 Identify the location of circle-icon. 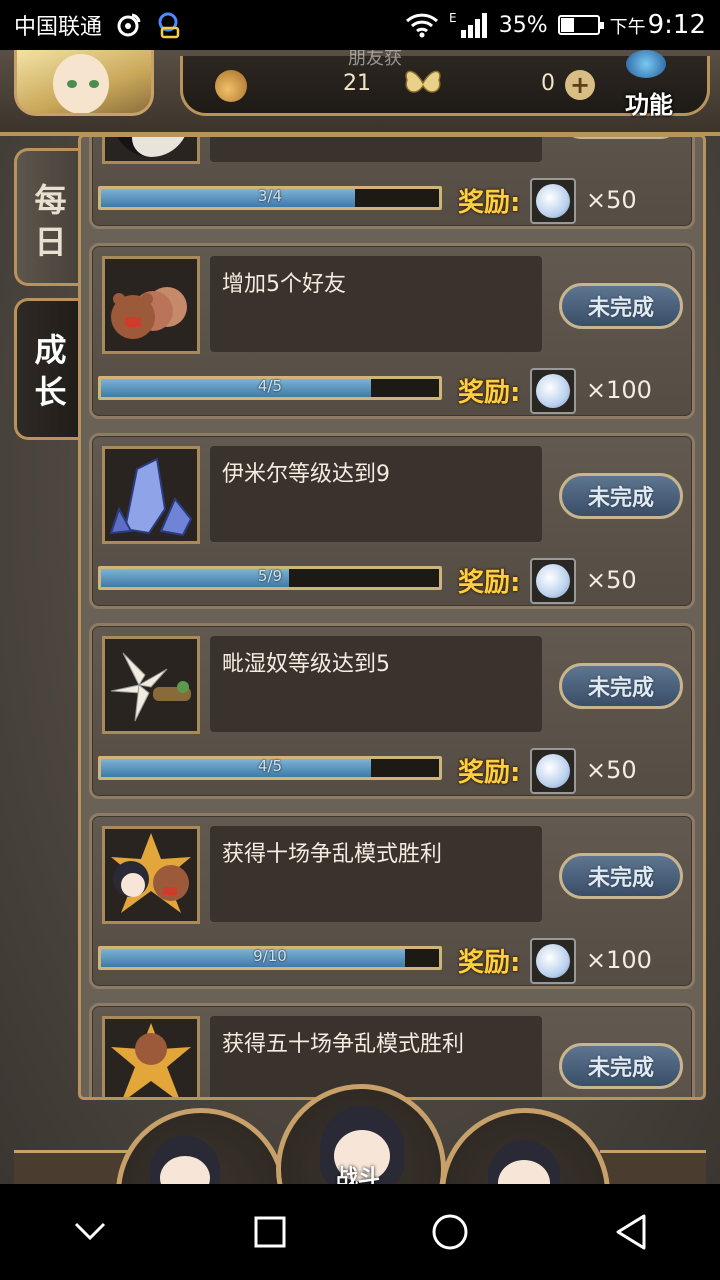
(450, 1232).